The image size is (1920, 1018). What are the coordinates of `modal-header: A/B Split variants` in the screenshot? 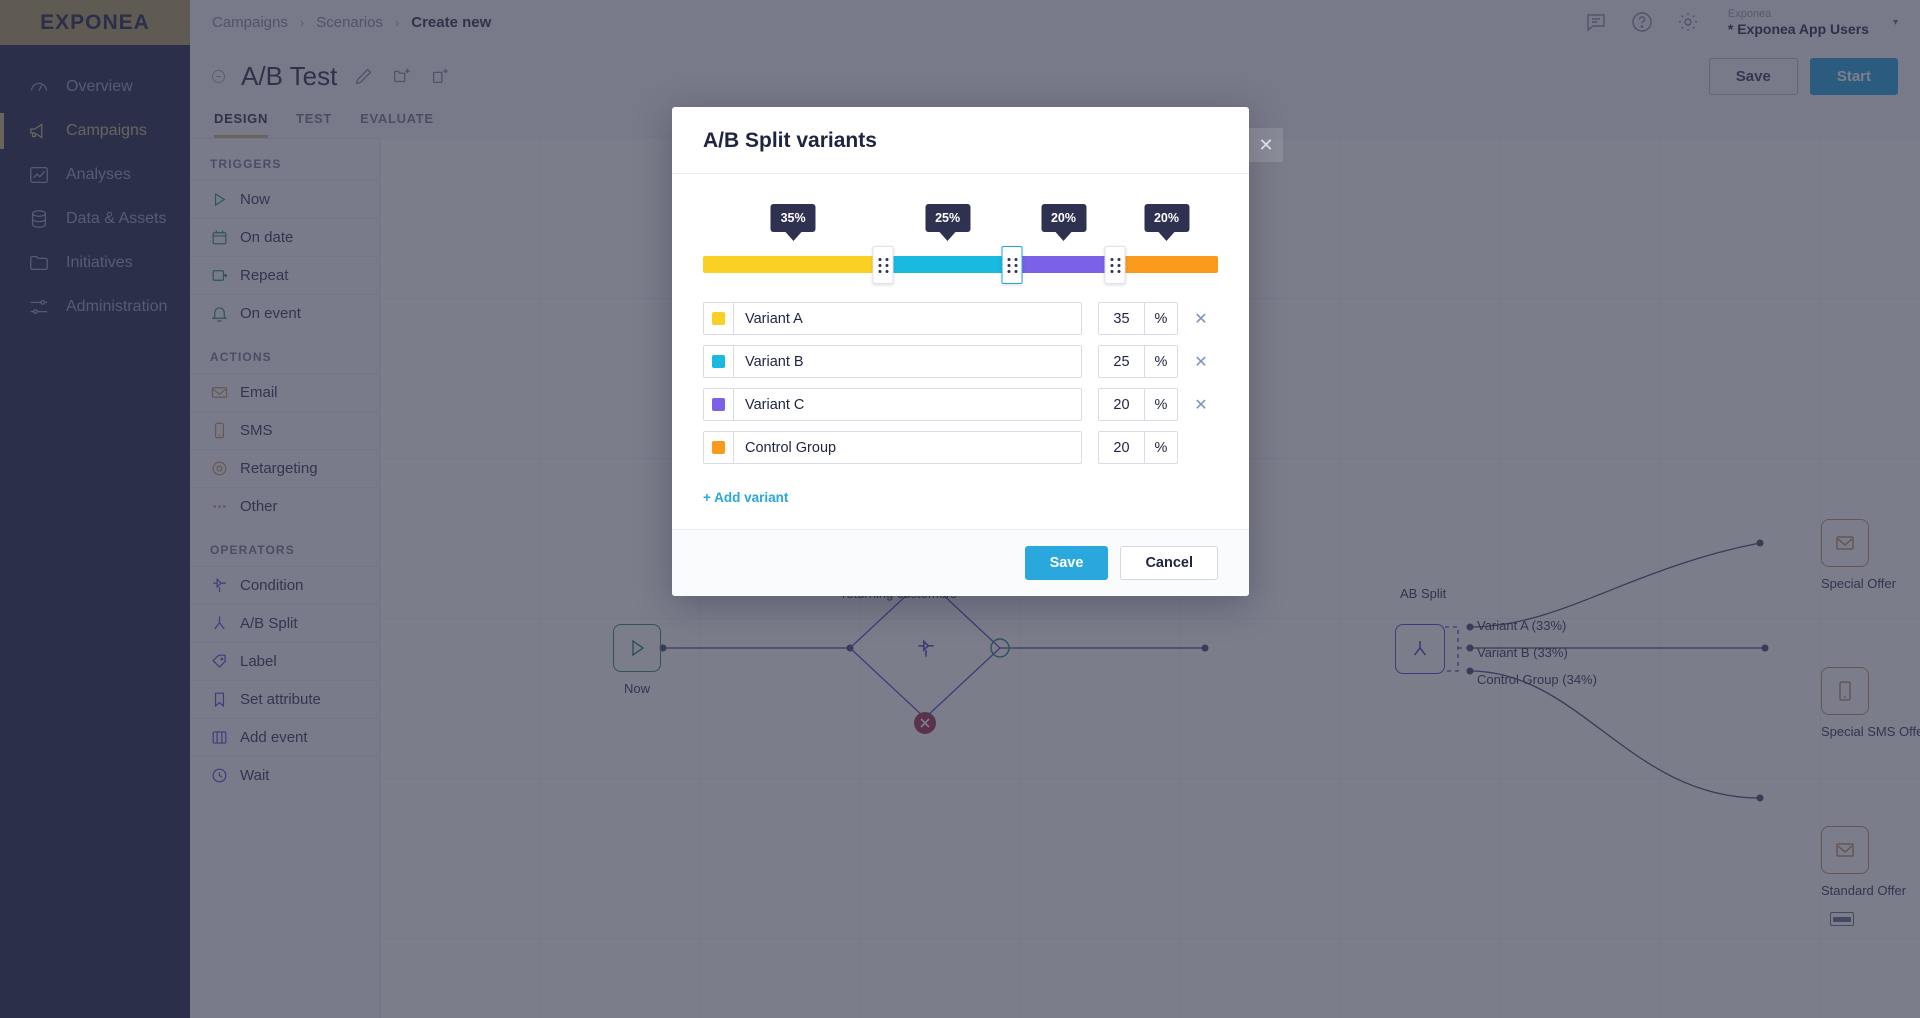 It's located at (960, 140).